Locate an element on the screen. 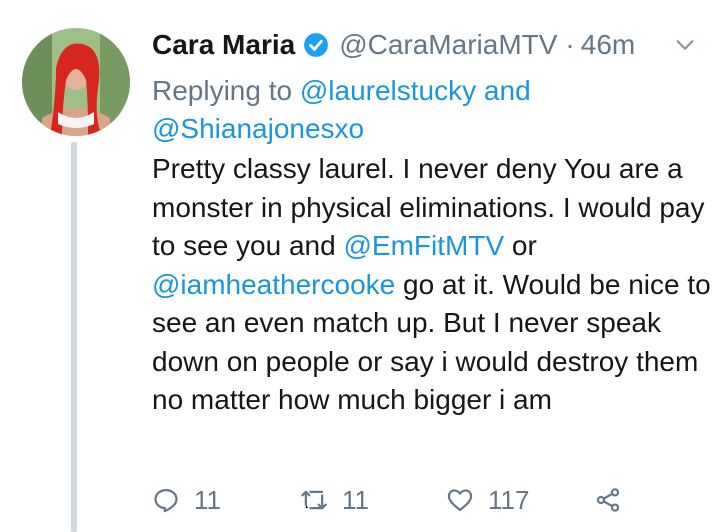 The image size is (719, 532). share-icon is located at coordinates (608, 500).